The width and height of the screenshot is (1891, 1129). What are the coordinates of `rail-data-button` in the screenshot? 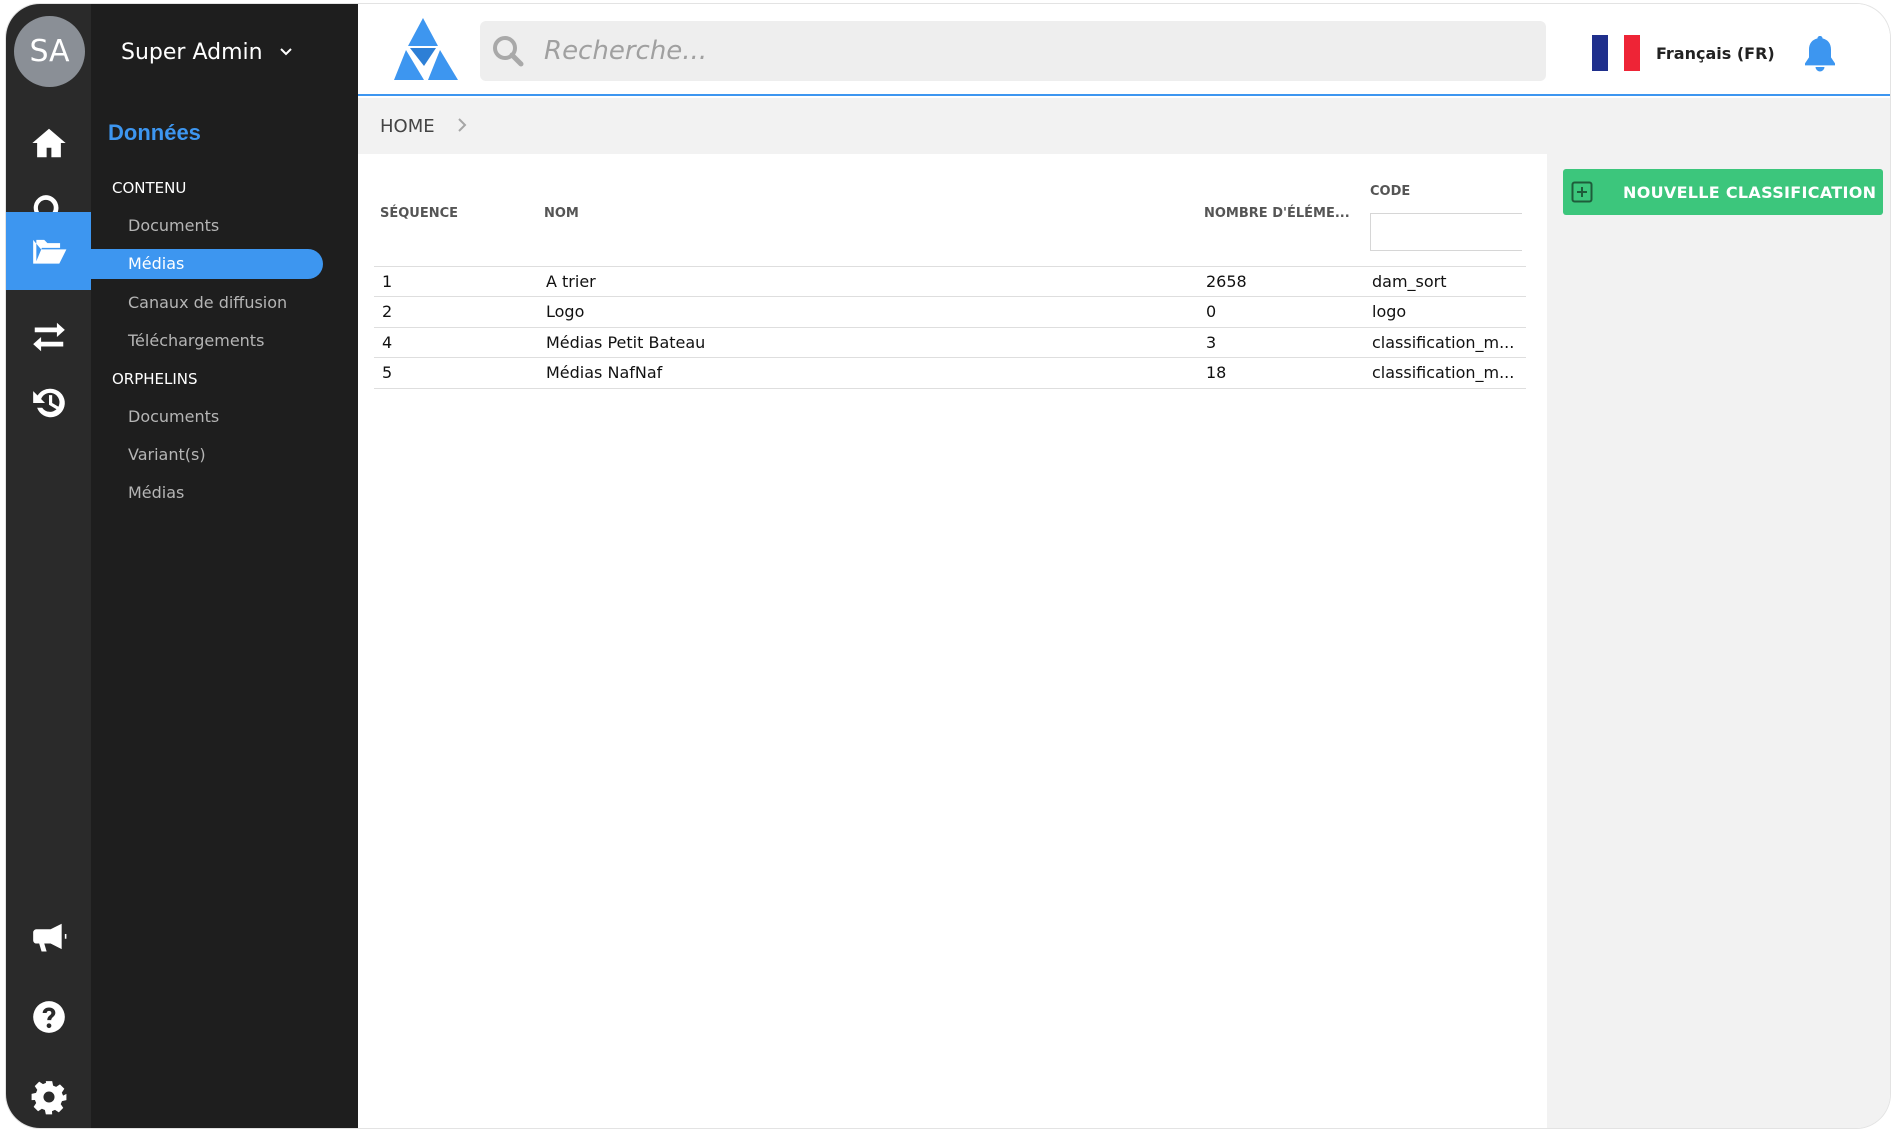 It's located at (48, 251).